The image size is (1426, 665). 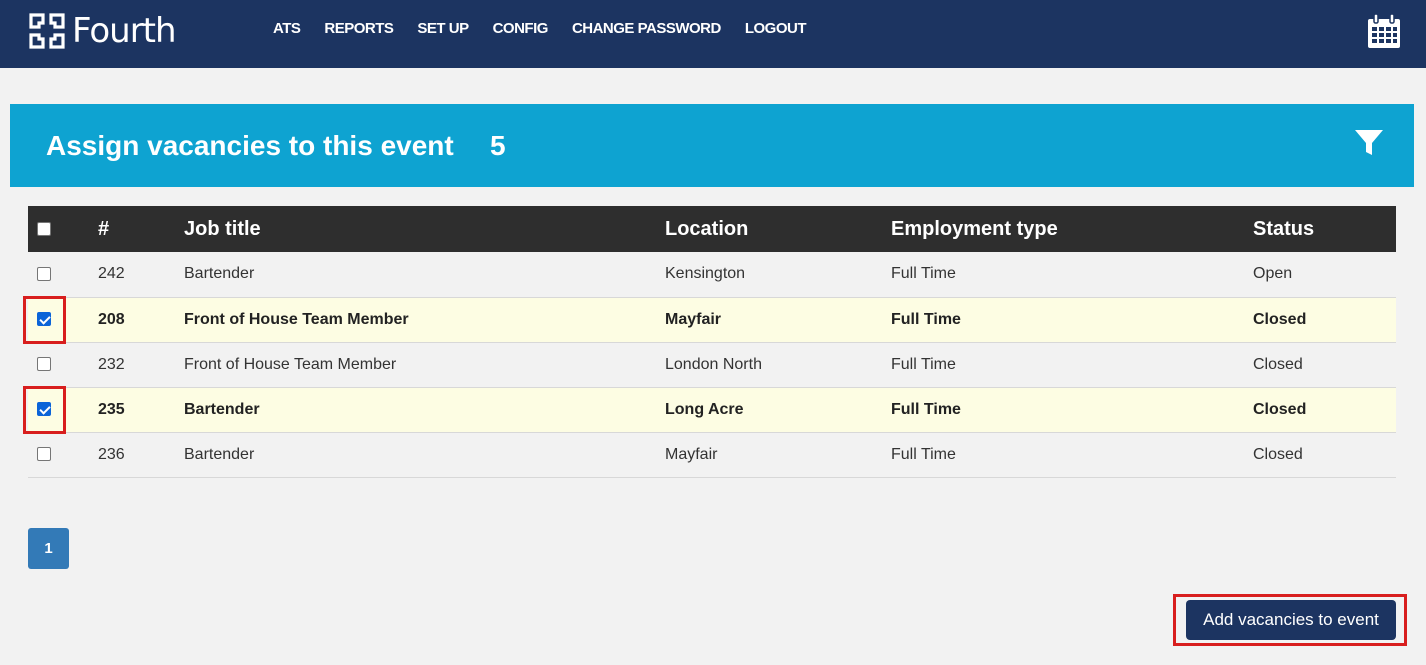 What do you see at coordinates (250, 145) in the screenshot?
I see `page-title: Assign vacancies to this event` at bounding box center [250, 145].